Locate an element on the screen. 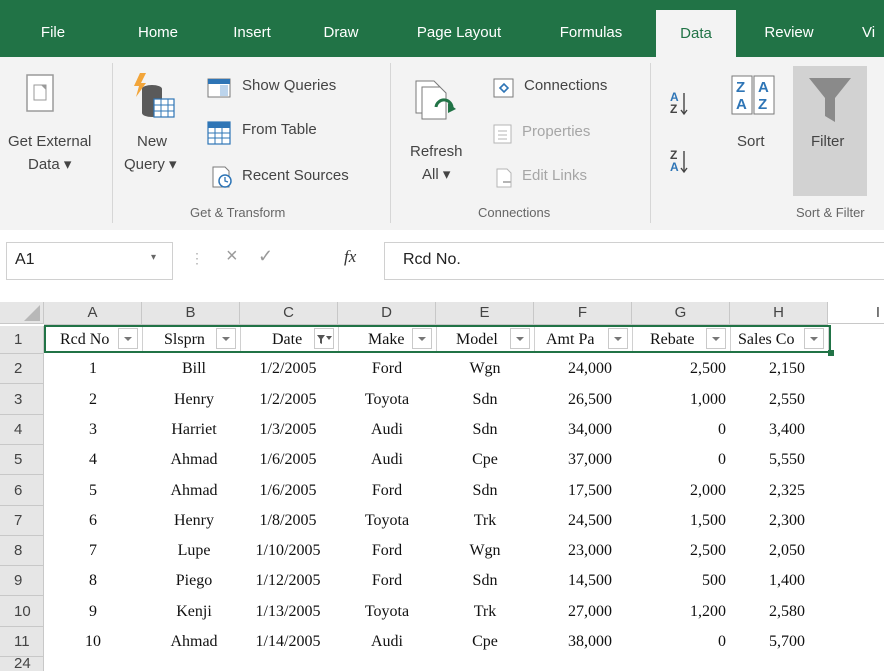 The image size is (884, 671). column-header-i: I is located at coordinates (856, 313).